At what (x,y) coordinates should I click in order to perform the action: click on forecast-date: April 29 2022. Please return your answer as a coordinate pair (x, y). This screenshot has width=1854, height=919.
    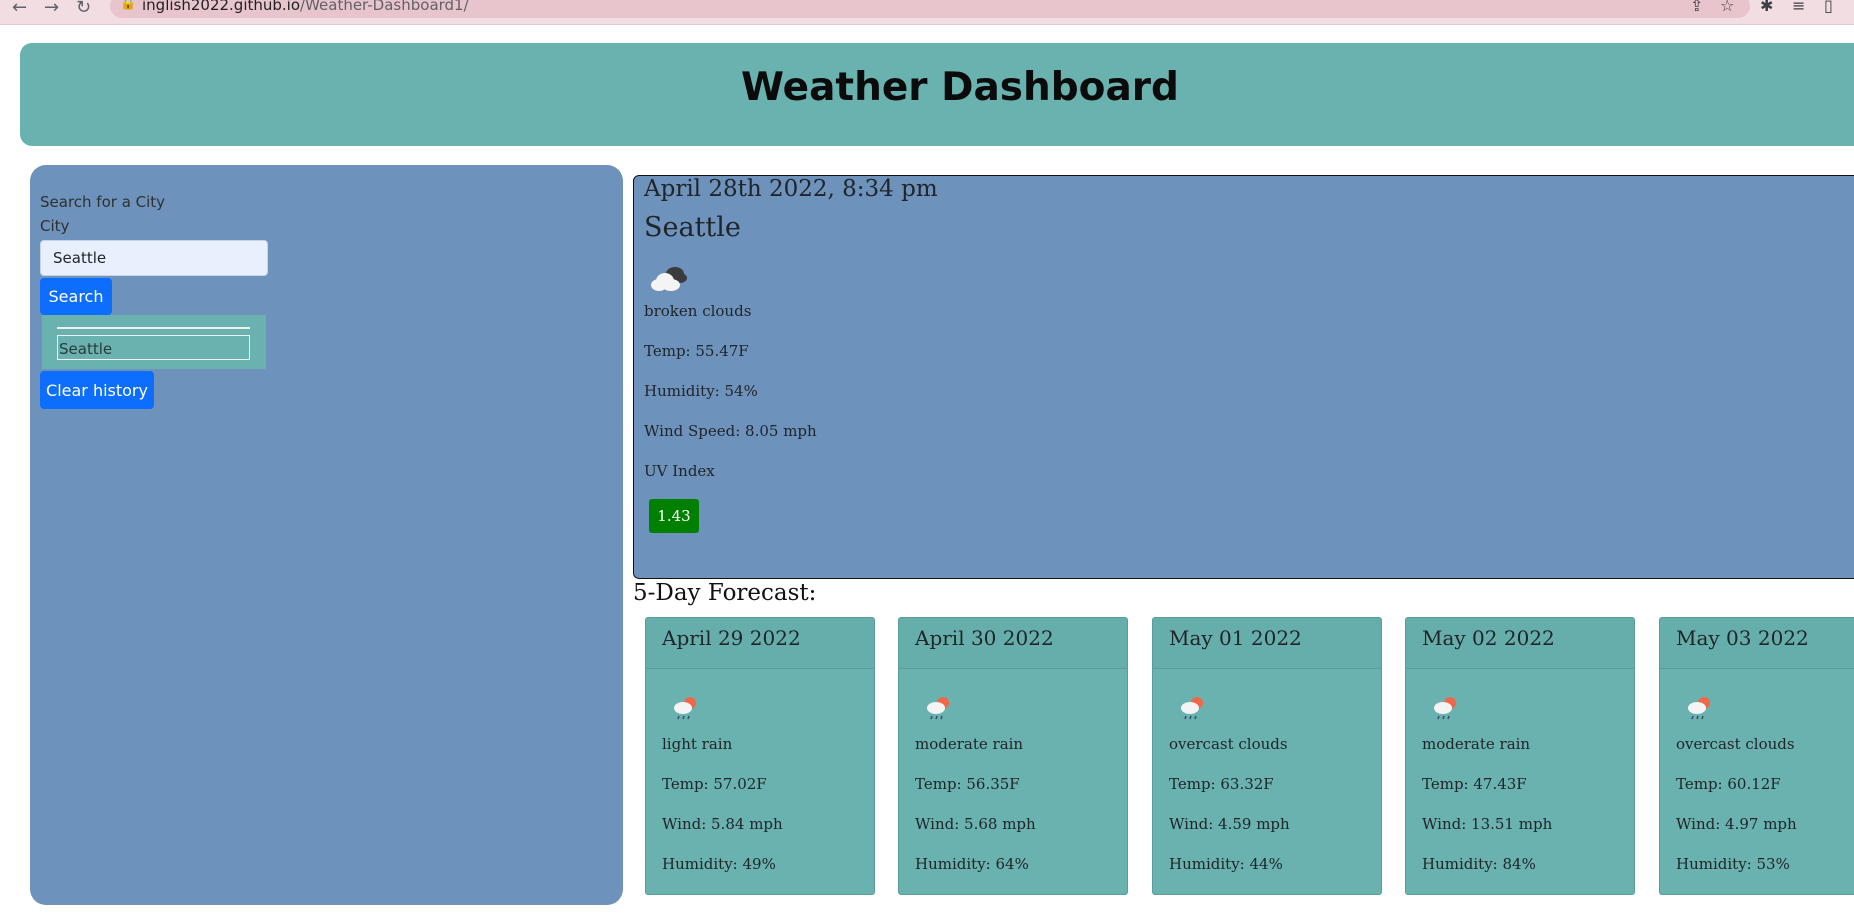
    Looking at the image, I should click on (731, 638).